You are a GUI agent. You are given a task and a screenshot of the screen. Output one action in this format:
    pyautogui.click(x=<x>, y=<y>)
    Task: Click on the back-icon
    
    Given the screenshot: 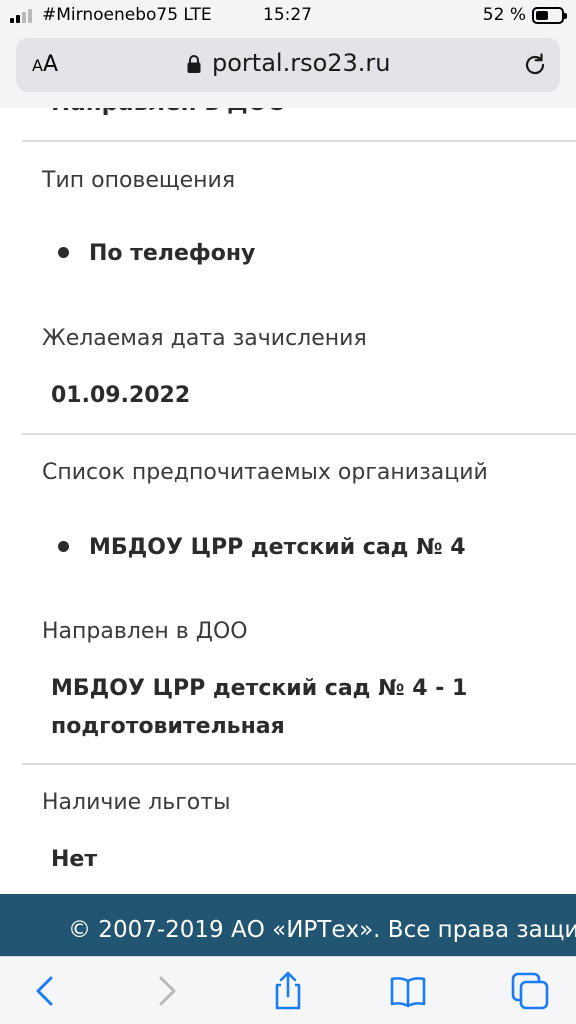 What is the action you would take?
    pyautogui.click(x=46, y=991)
    